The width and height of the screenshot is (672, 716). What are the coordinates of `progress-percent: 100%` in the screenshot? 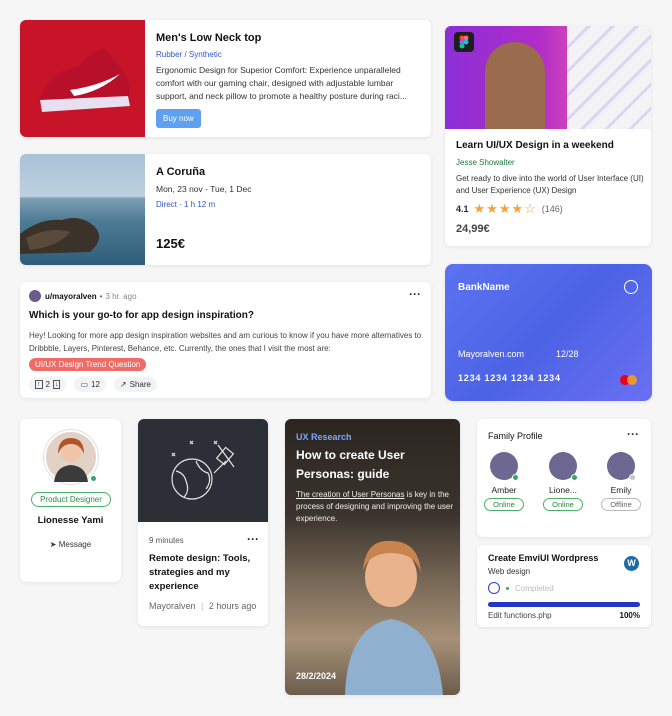 It's located at (629, 615).